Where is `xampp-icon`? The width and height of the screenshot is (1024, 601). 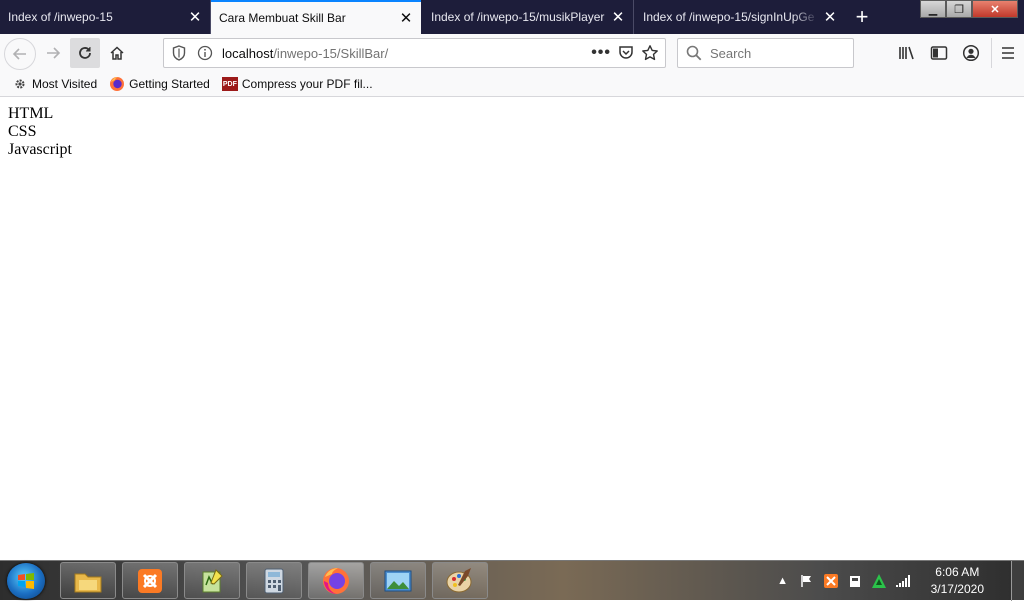 xampp-icon is located at coordinates (150, 580).